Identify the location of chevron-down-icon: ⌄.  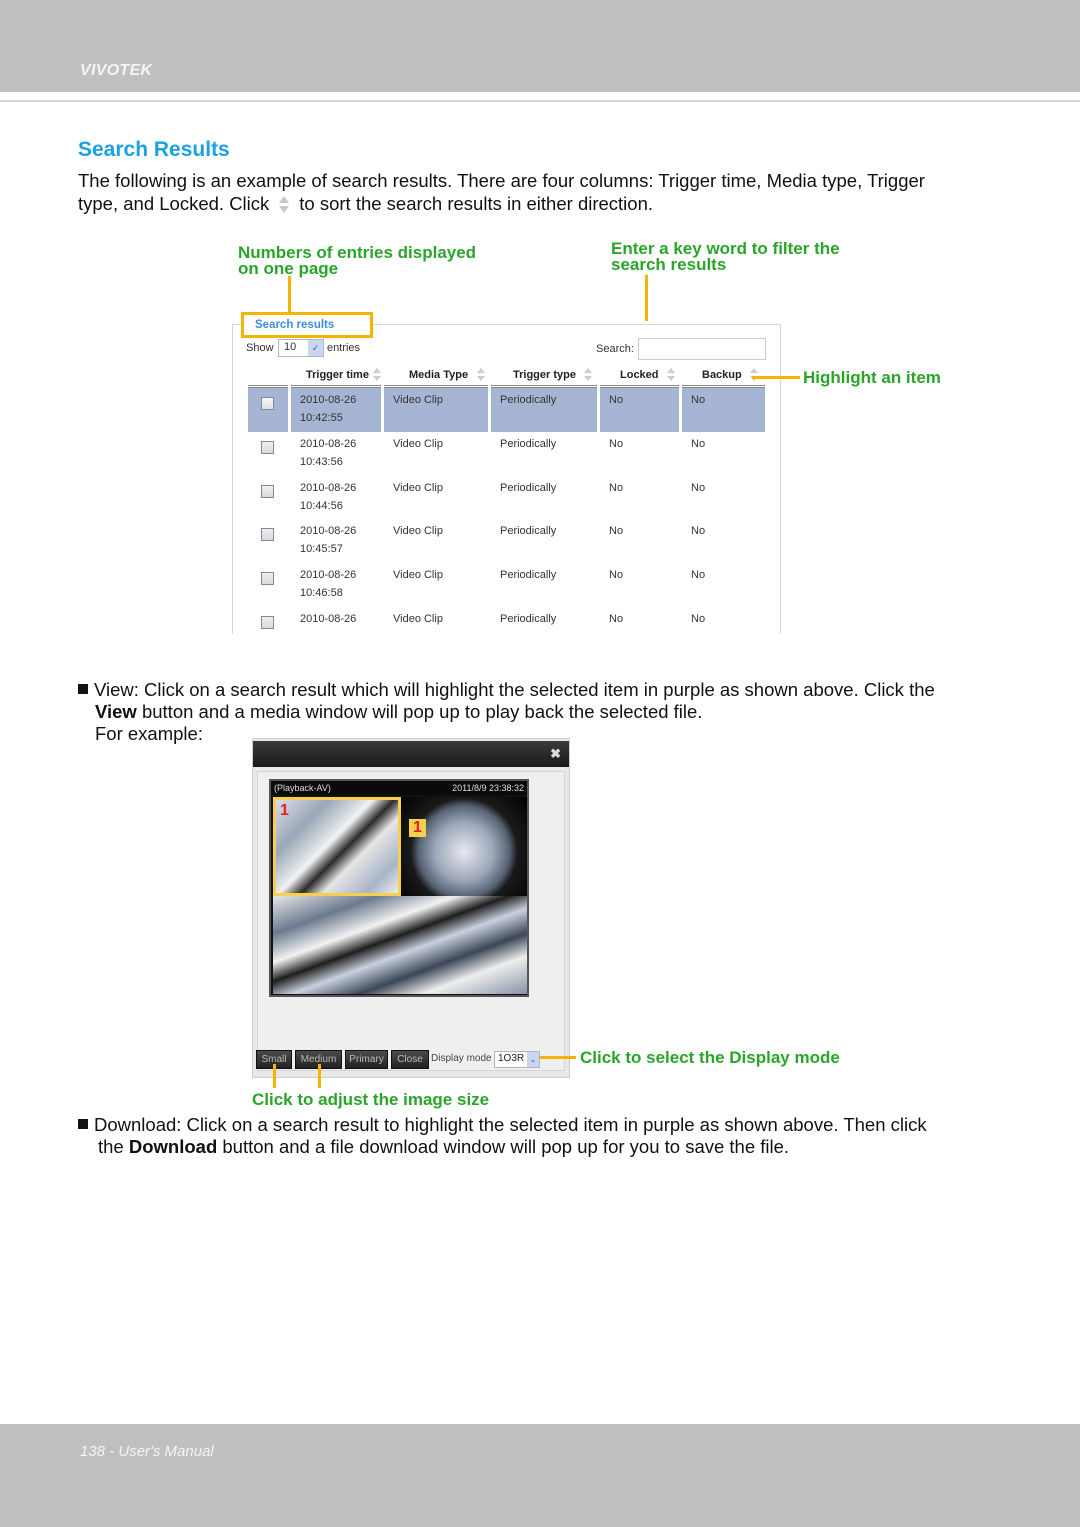
(533, 1059).